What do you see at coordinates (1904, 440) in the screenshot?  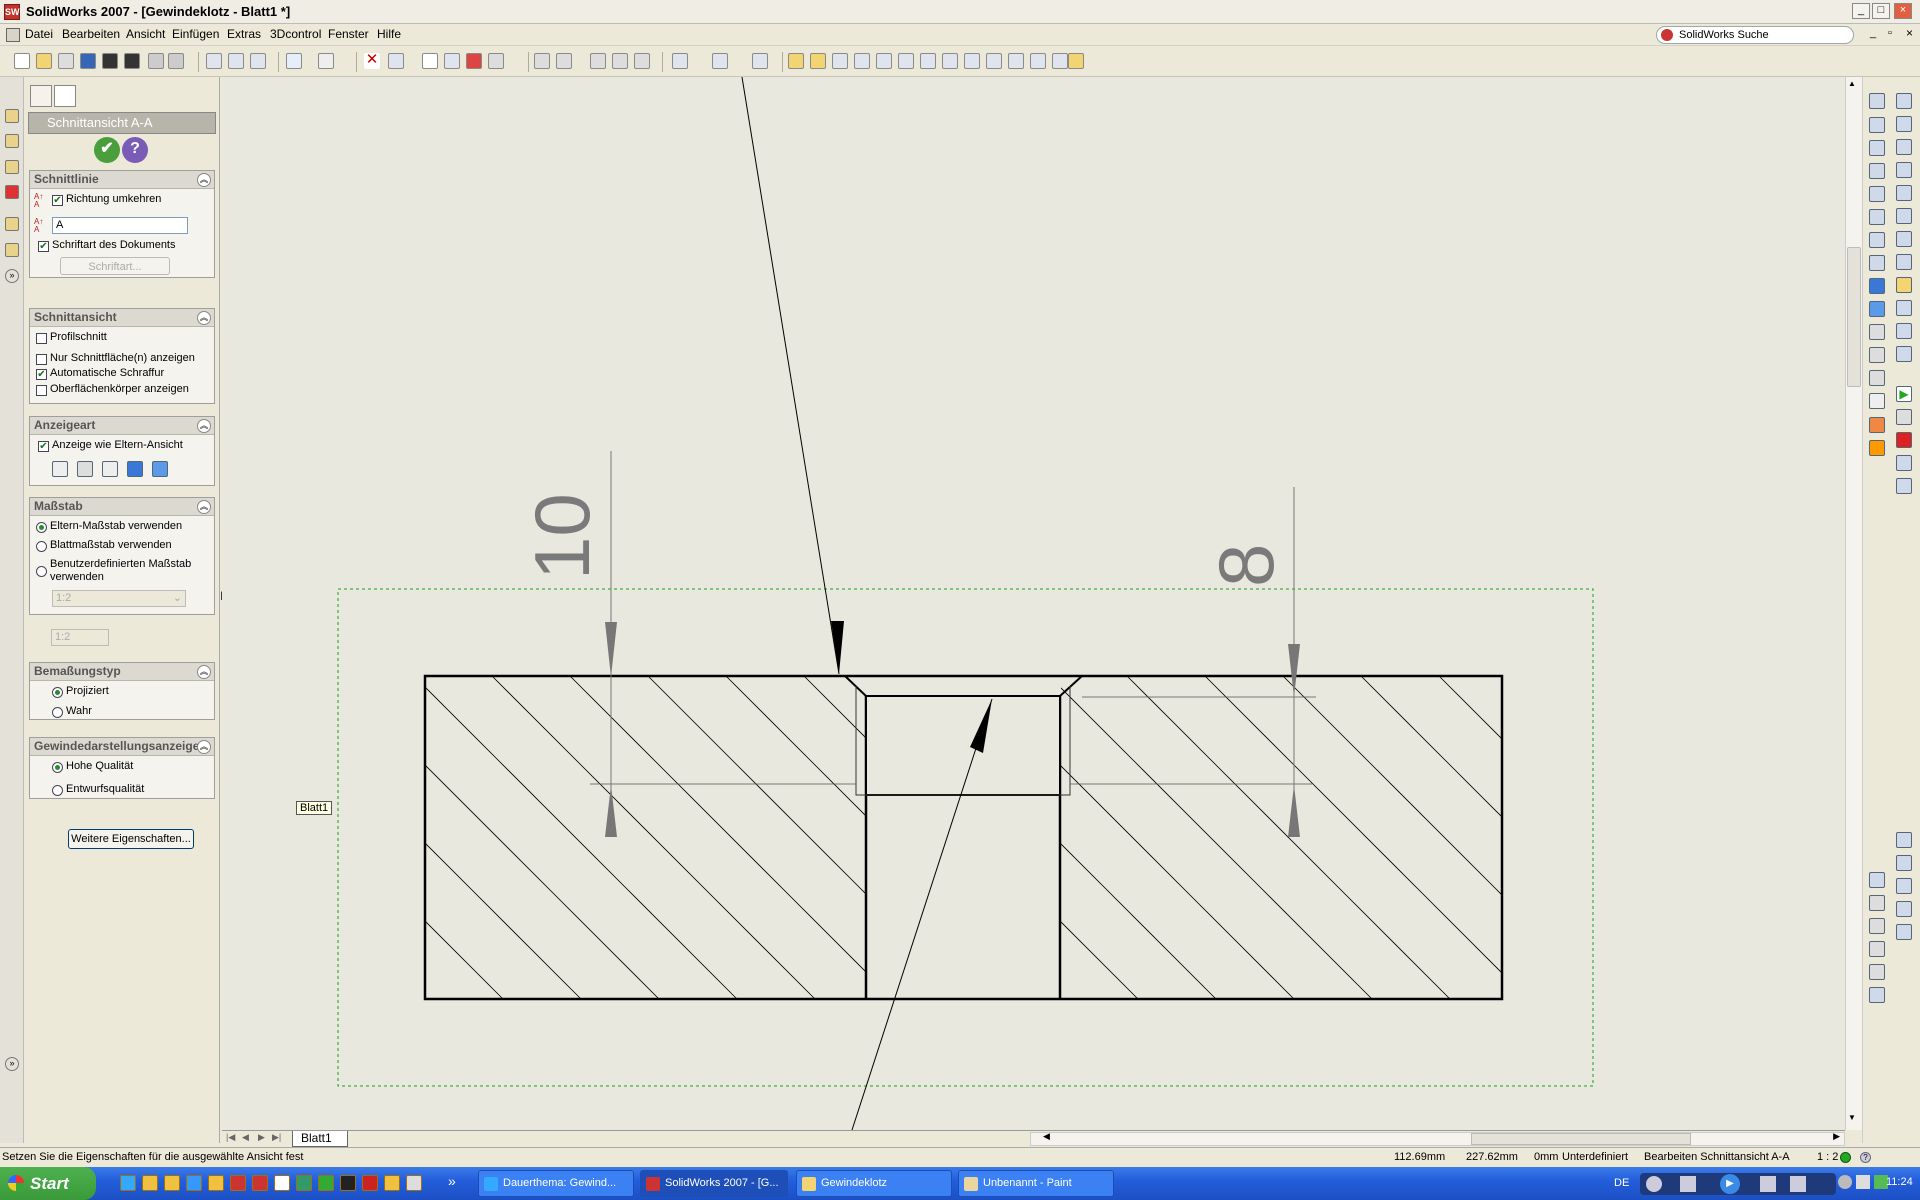 I see `record-macro-icon` at bounding box center [1904, 440].